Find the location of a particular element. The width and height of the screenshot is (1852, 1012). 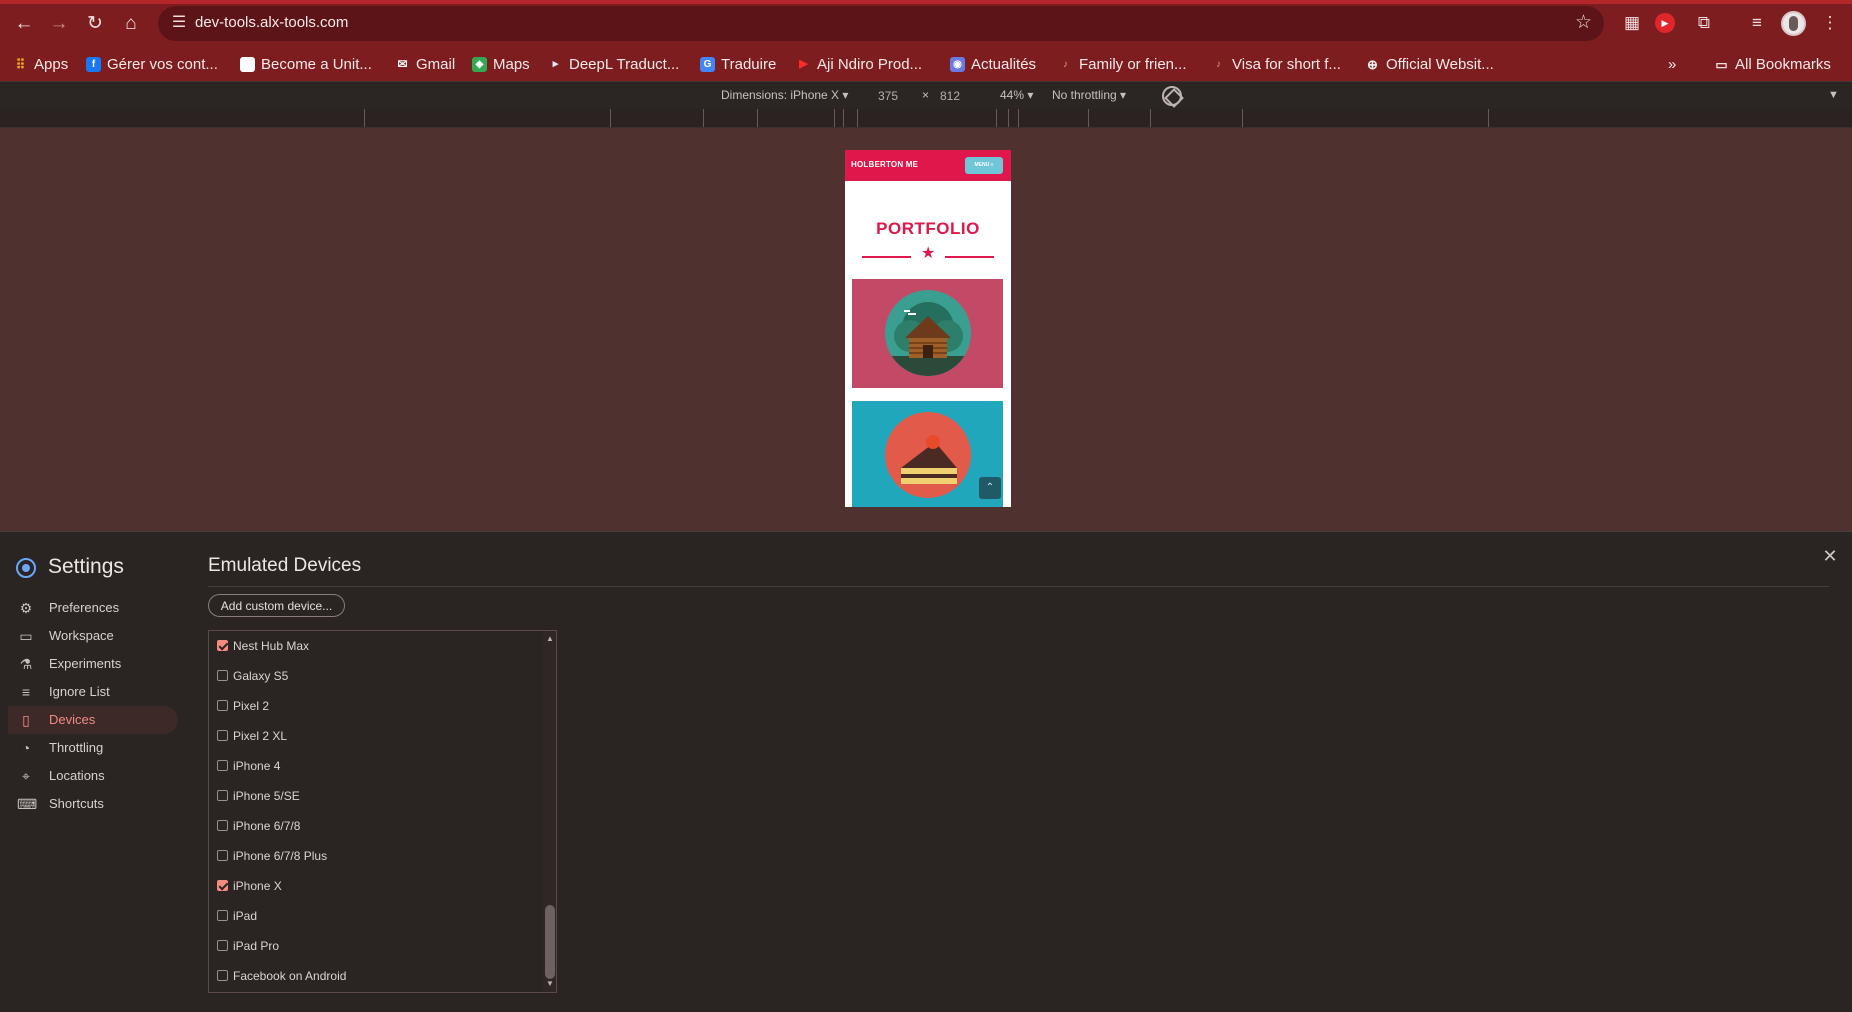

site-info-icon: ☰ is located at coordinates (179, 23).